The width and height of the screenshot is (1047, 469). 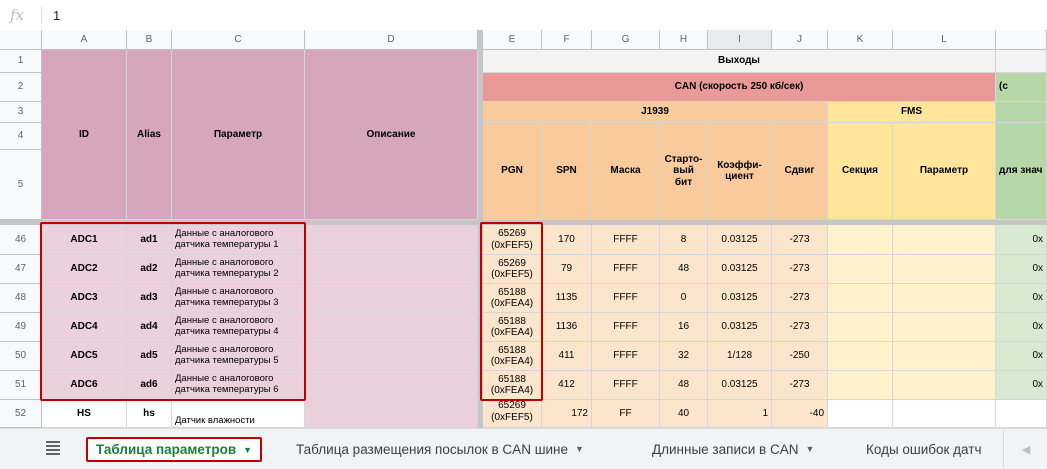 What do you see at coordinates (149, 327) in the screenshot?
I see `cell-alias: ad4` at bounding box center [149, 327].